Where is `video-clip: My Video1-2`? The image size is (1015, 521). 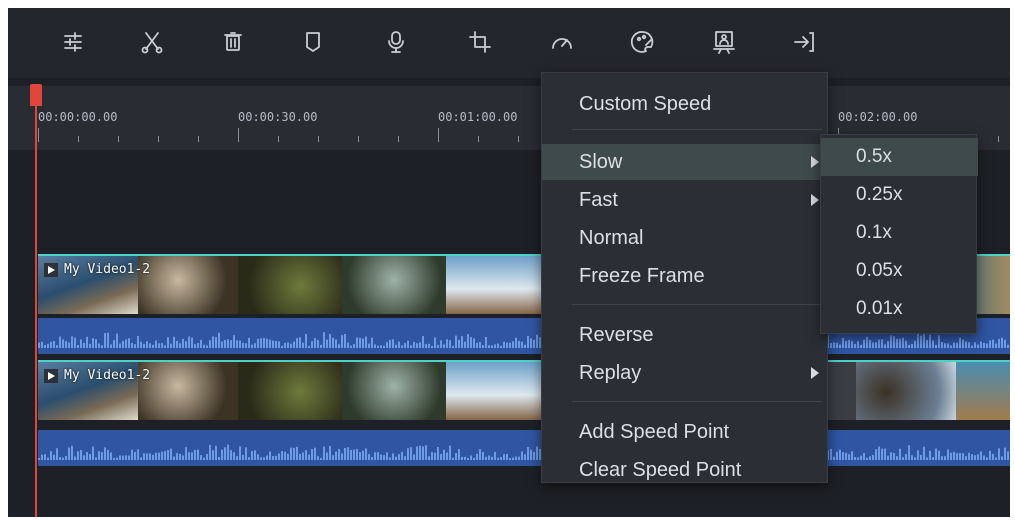 video-clip: My Video1-2 is located at coordinates (524, 390).